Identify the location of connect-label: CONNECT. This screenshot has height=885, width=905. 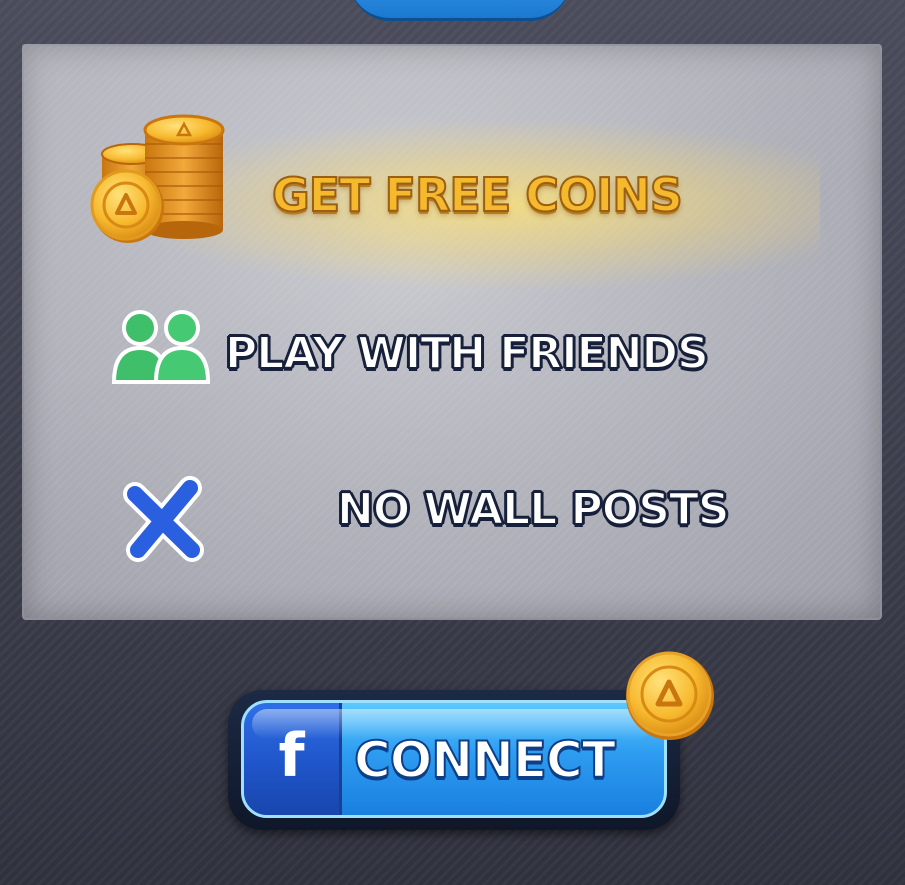
(485, 760).